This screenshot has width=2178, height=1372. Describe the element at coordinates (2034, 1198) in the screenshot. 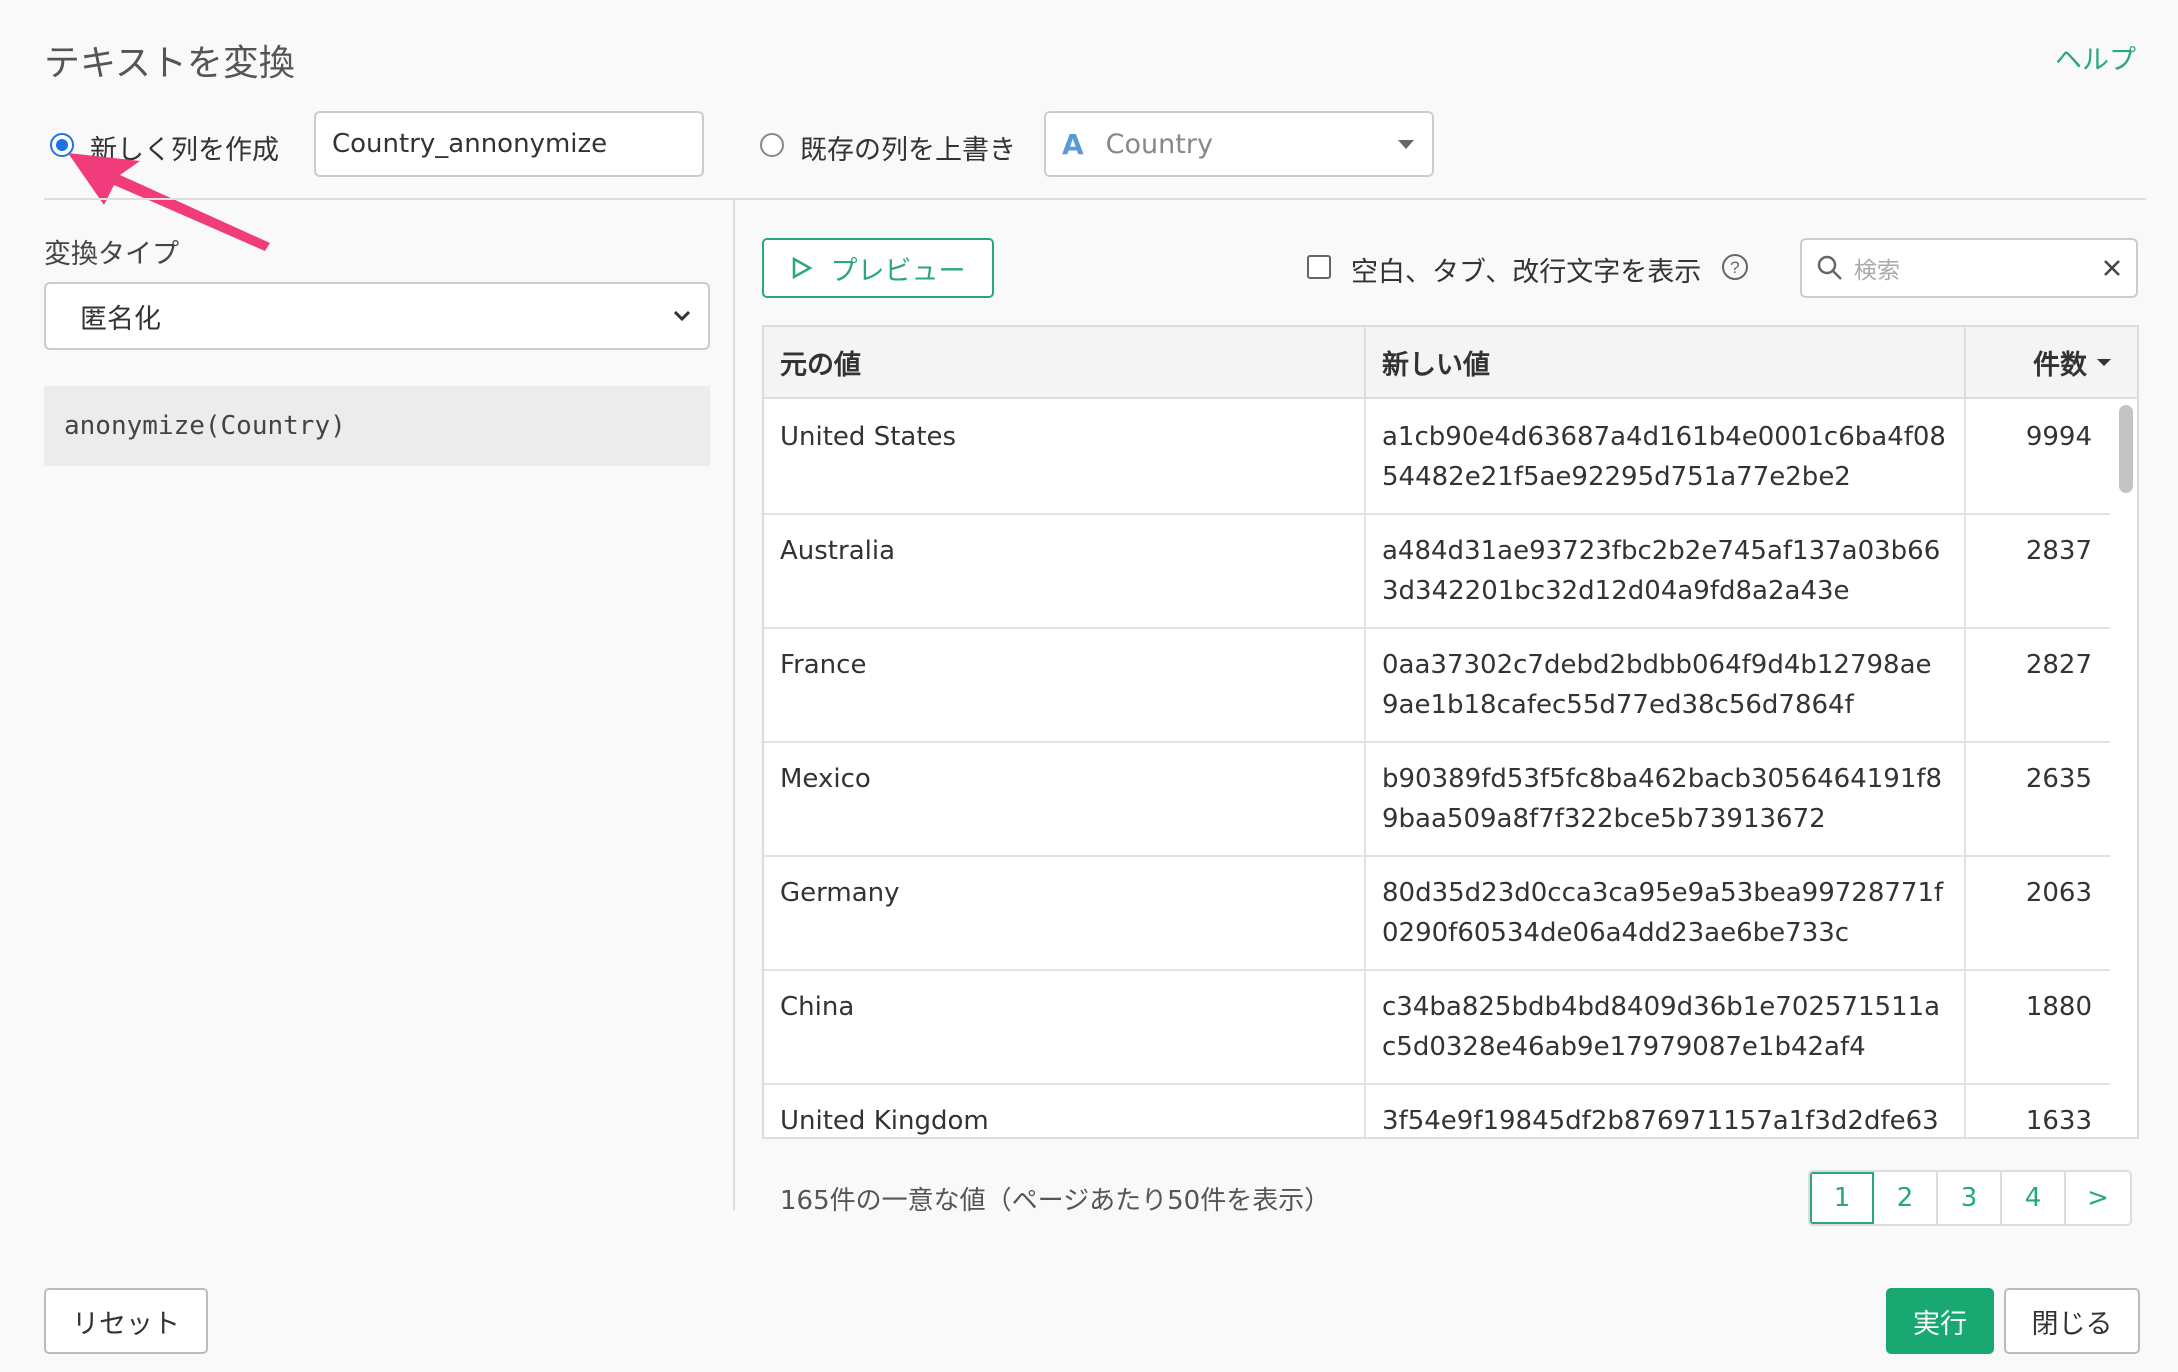

I see `page-4-button: 4` at that location.